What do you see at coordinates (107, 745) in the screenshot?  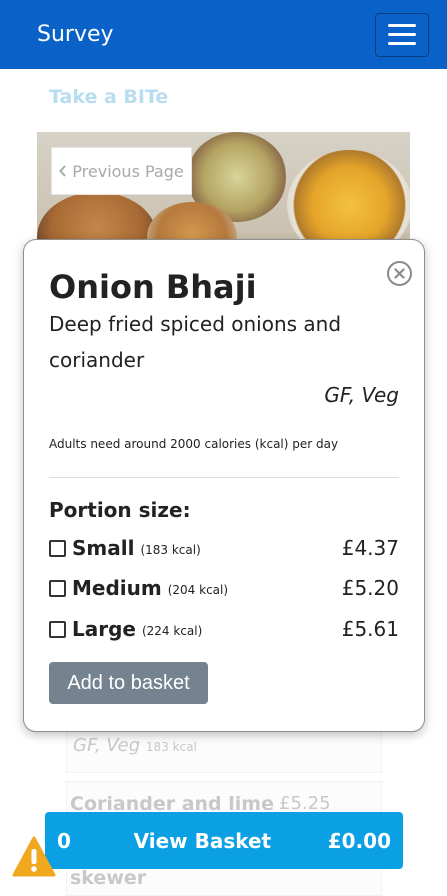 I see `menu-item-tags-text: GF, Veg` at bounding box center [107, 745].